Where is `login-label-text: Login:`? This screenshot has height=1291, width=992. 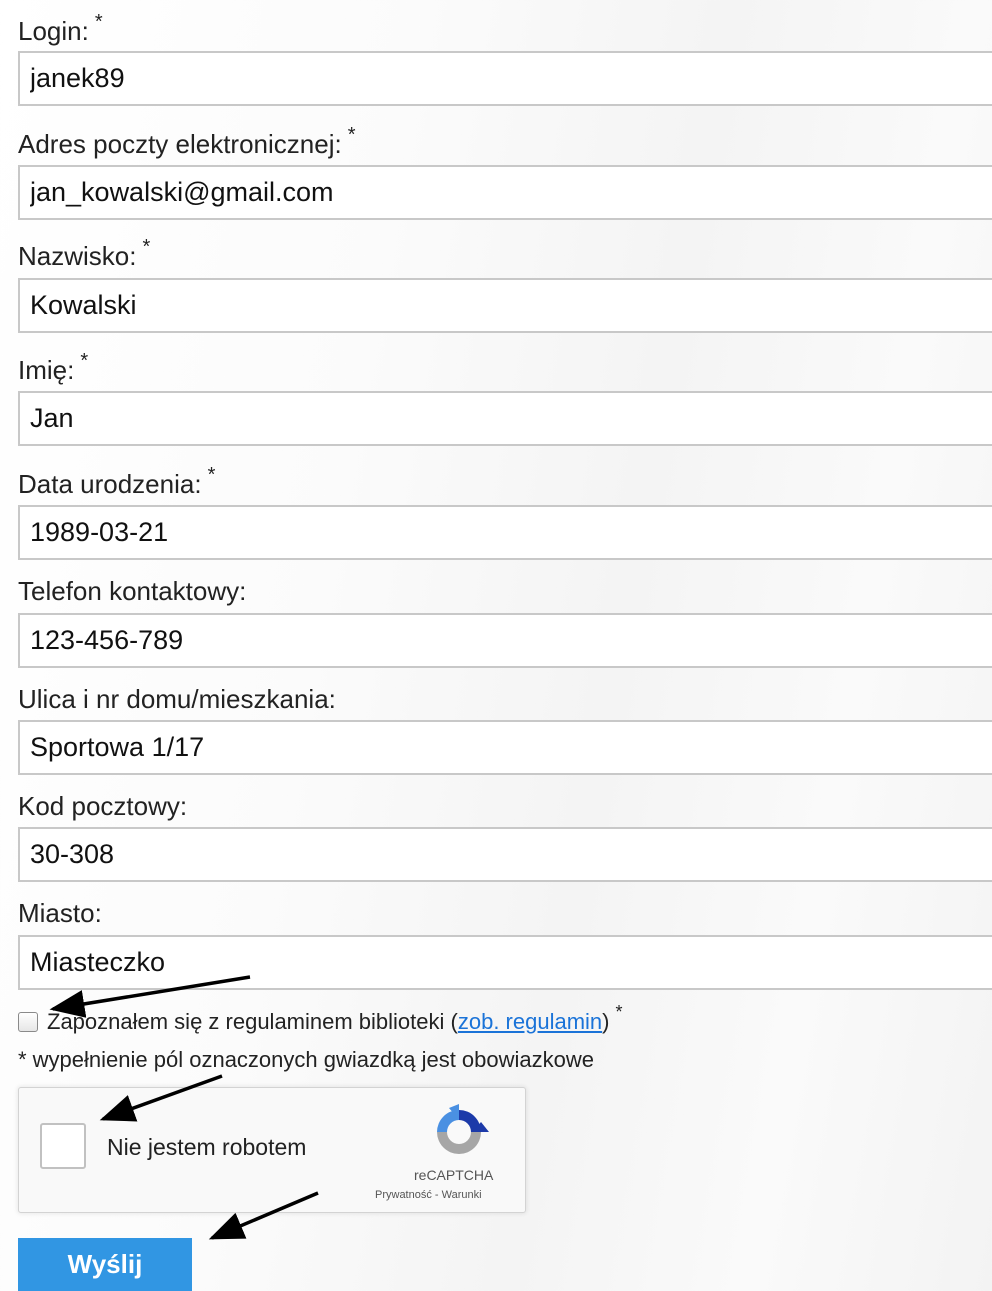
login-label-text: Login: is located at coordinates (53, 31).